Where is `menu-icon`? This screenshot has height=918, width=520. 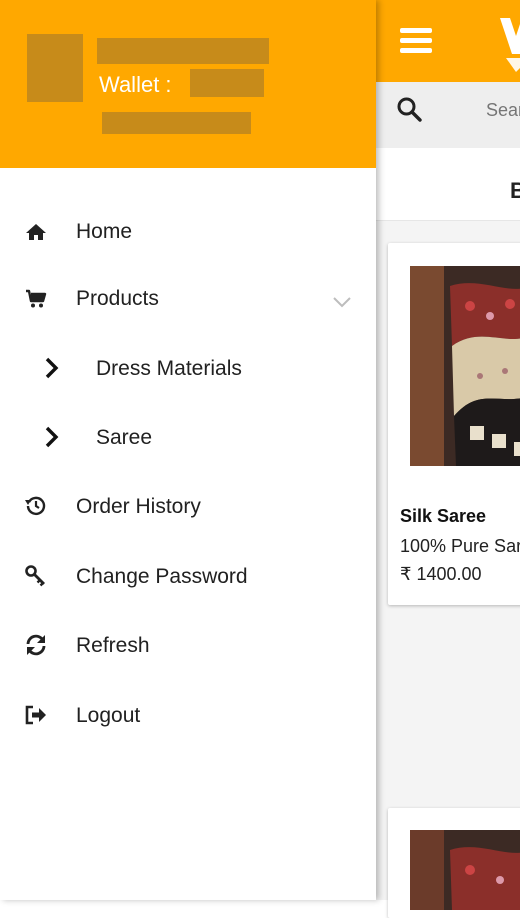
menu-icon is located at coordinates (416, 40).